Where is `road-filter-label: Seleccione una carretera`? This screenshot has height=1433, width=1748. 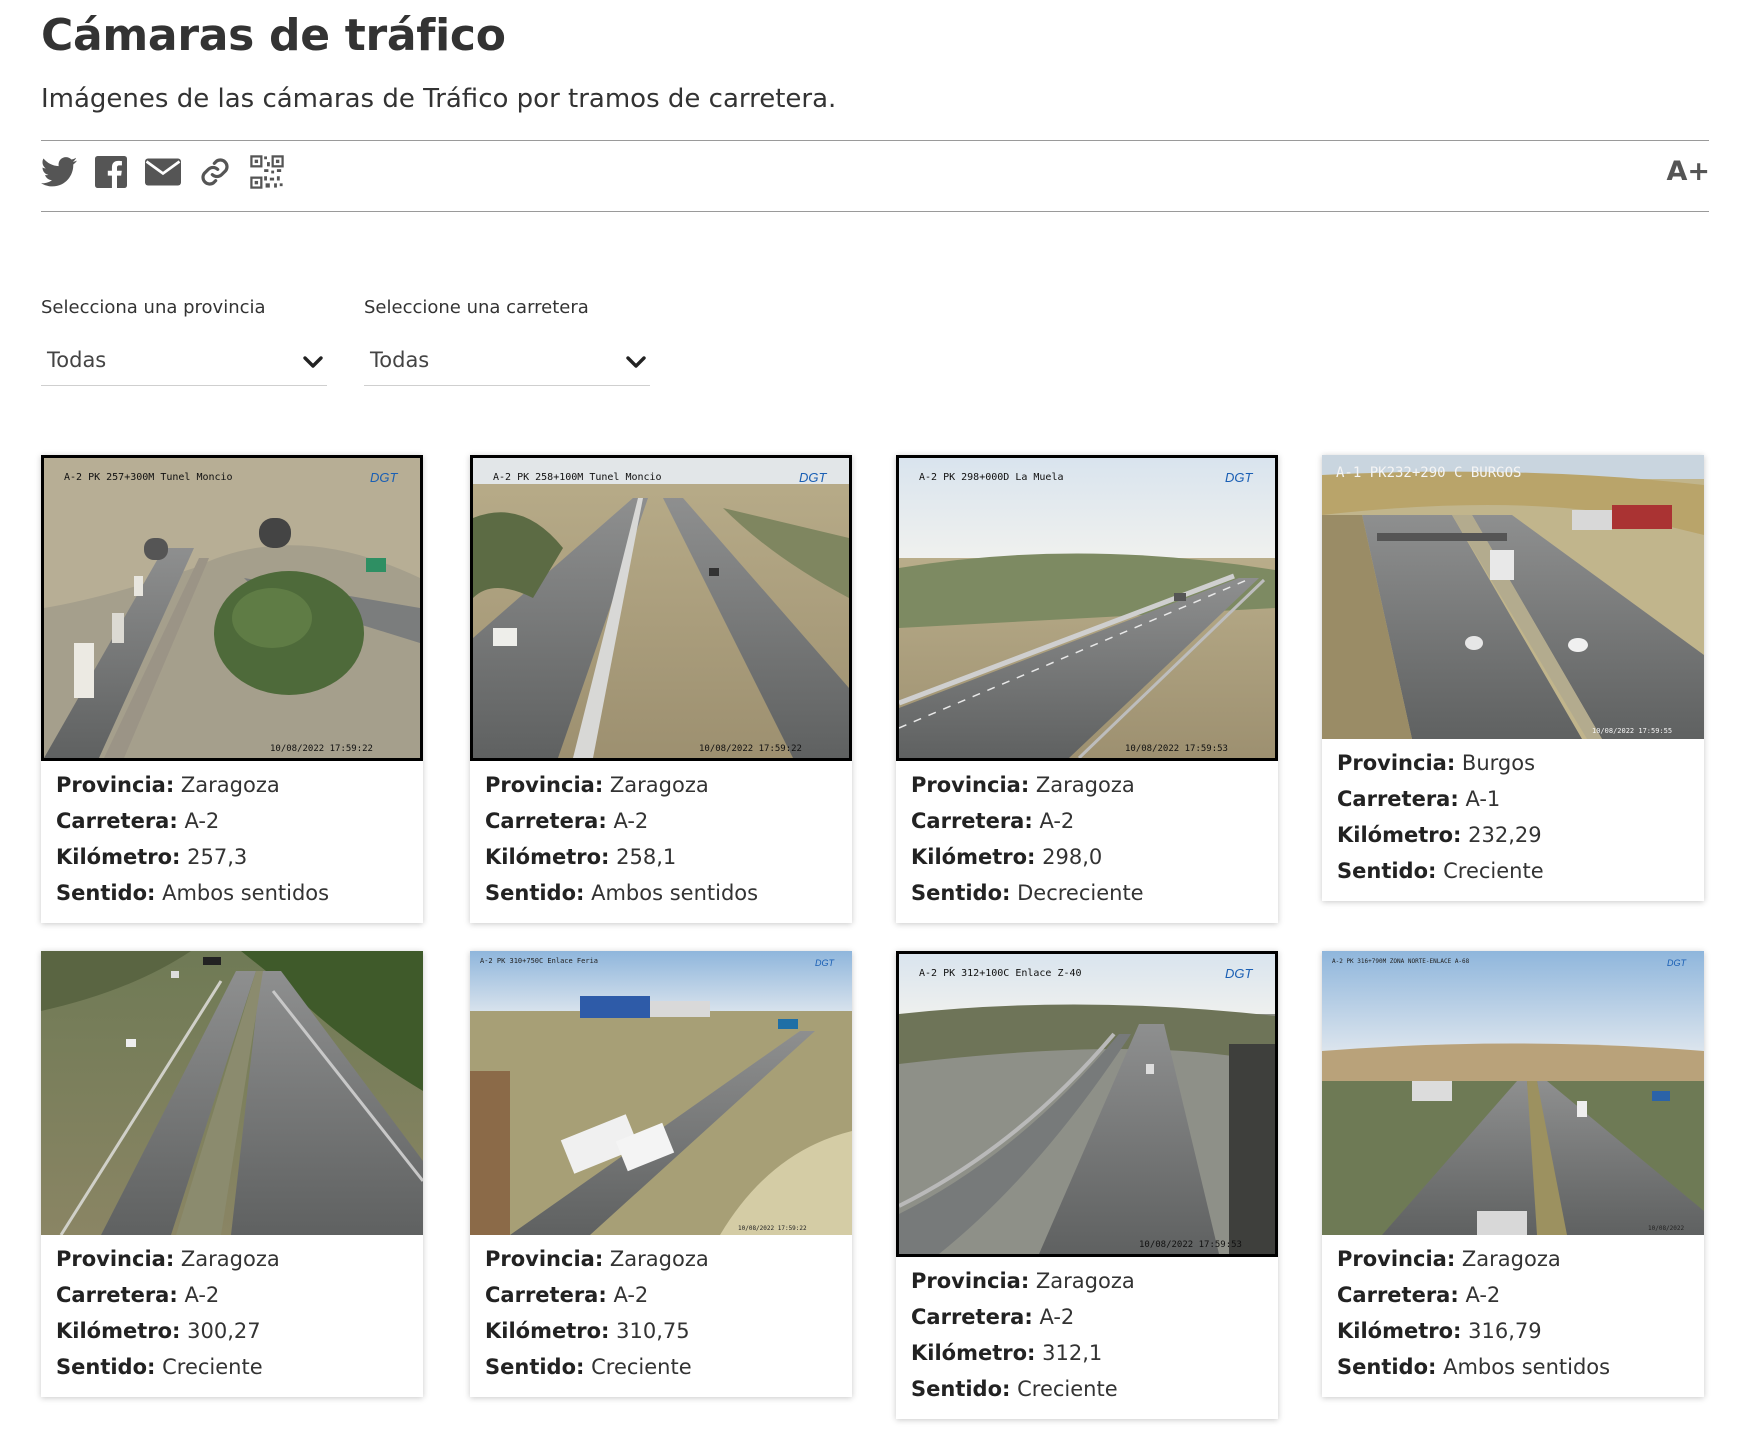 road-filter-label: Seleccione una carretera is located at coordinates (476, 307).